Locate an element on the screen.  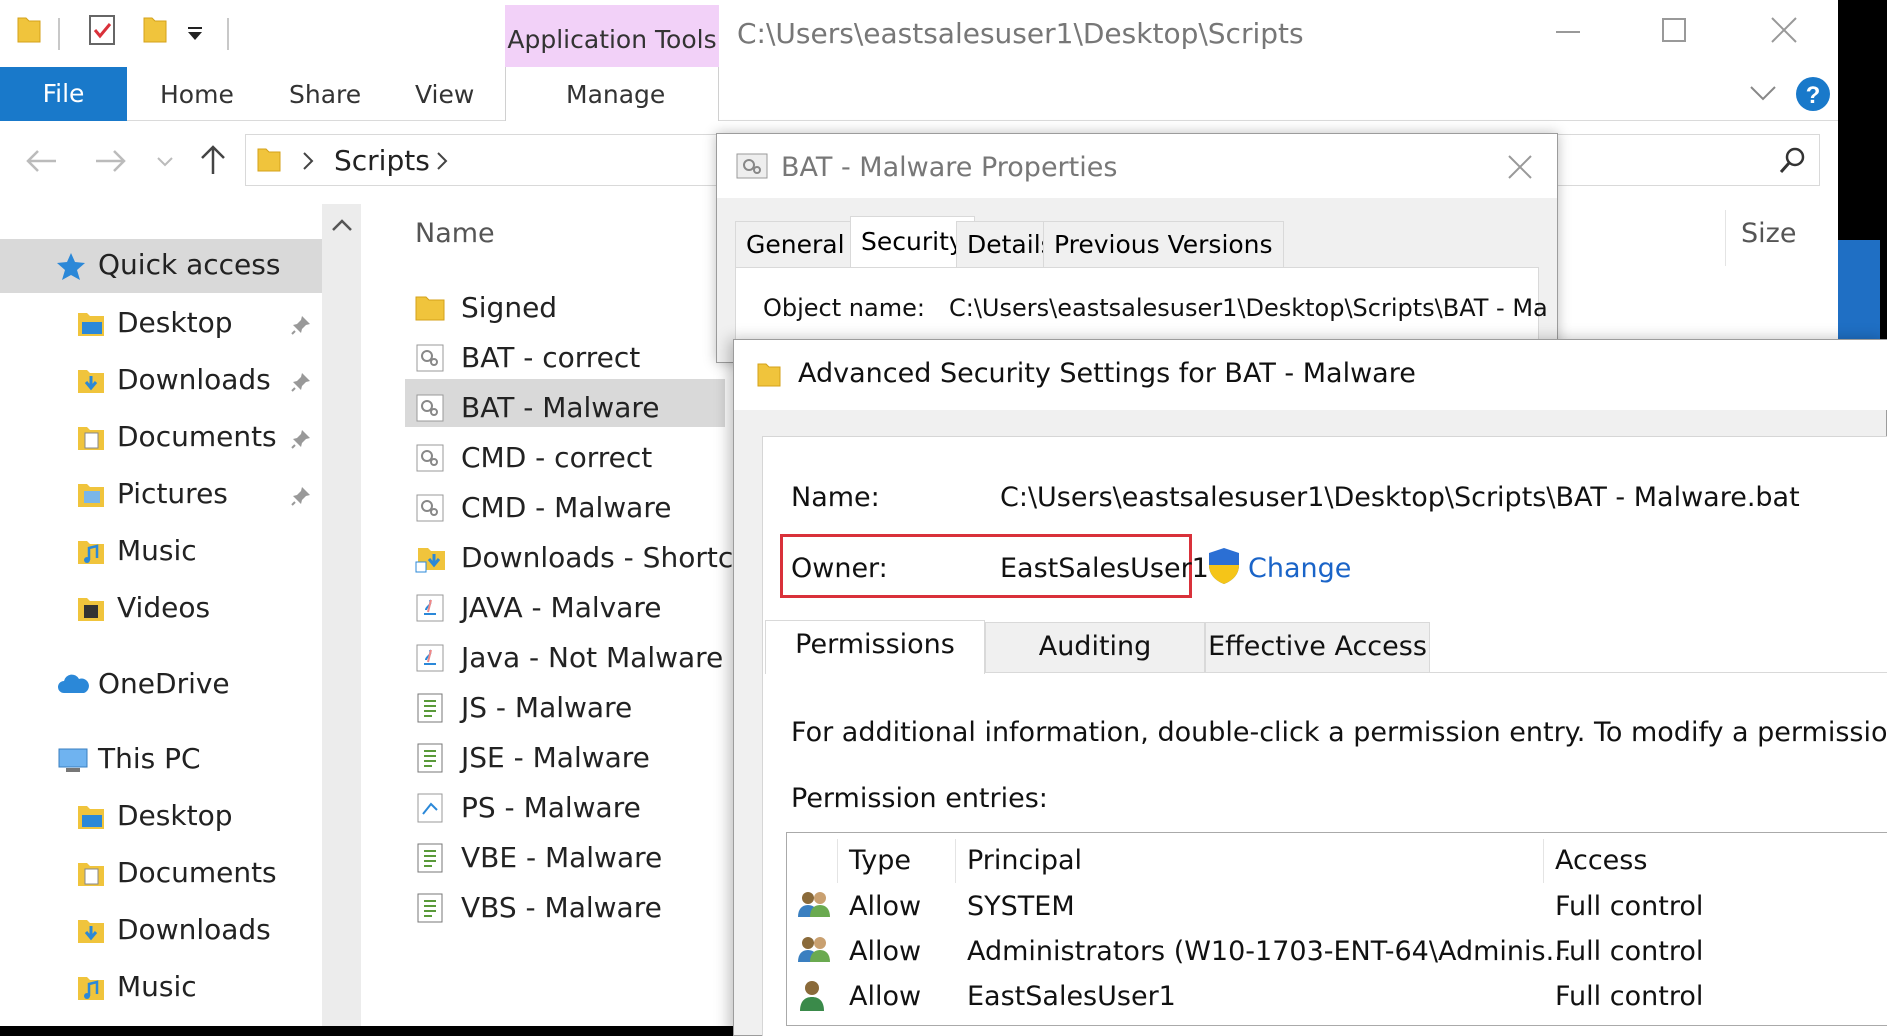
search-icon is located at coordinates (1793, 160).